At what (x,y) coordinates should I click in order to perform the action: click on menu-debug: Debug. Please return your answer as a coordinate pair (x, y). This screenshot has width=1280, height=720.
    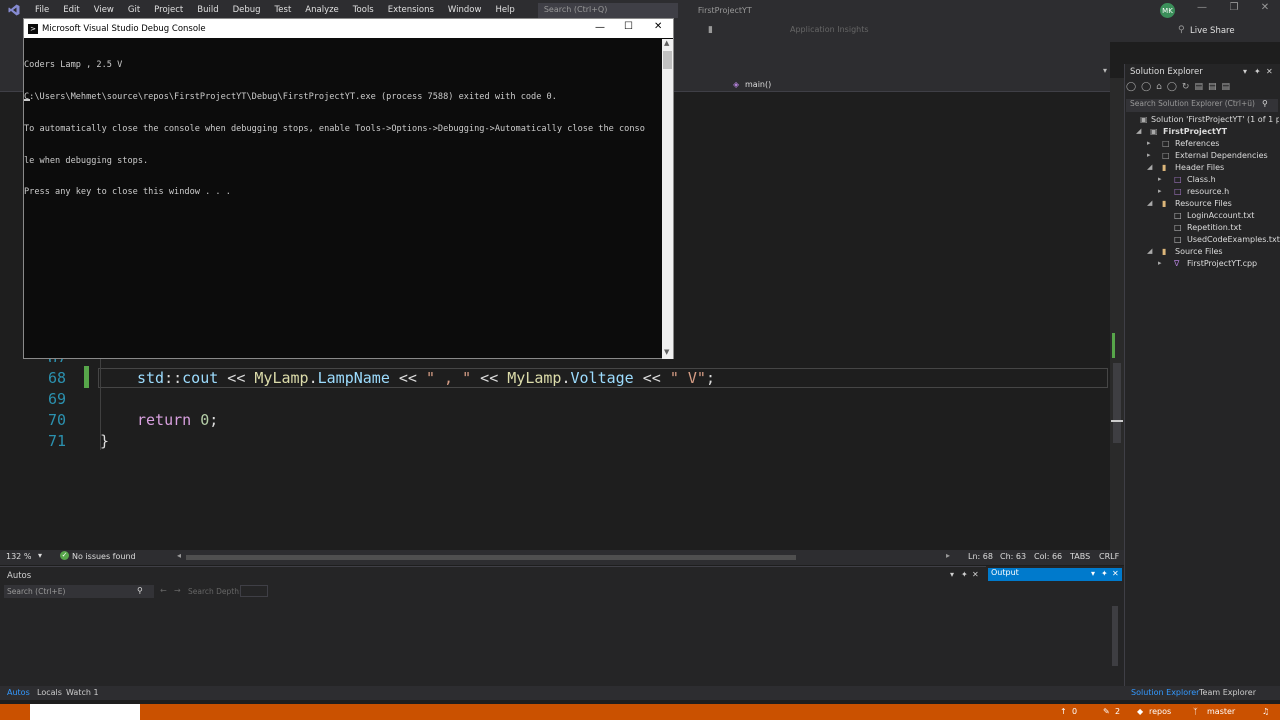
    Looking at the image, I should click on (247, 10).